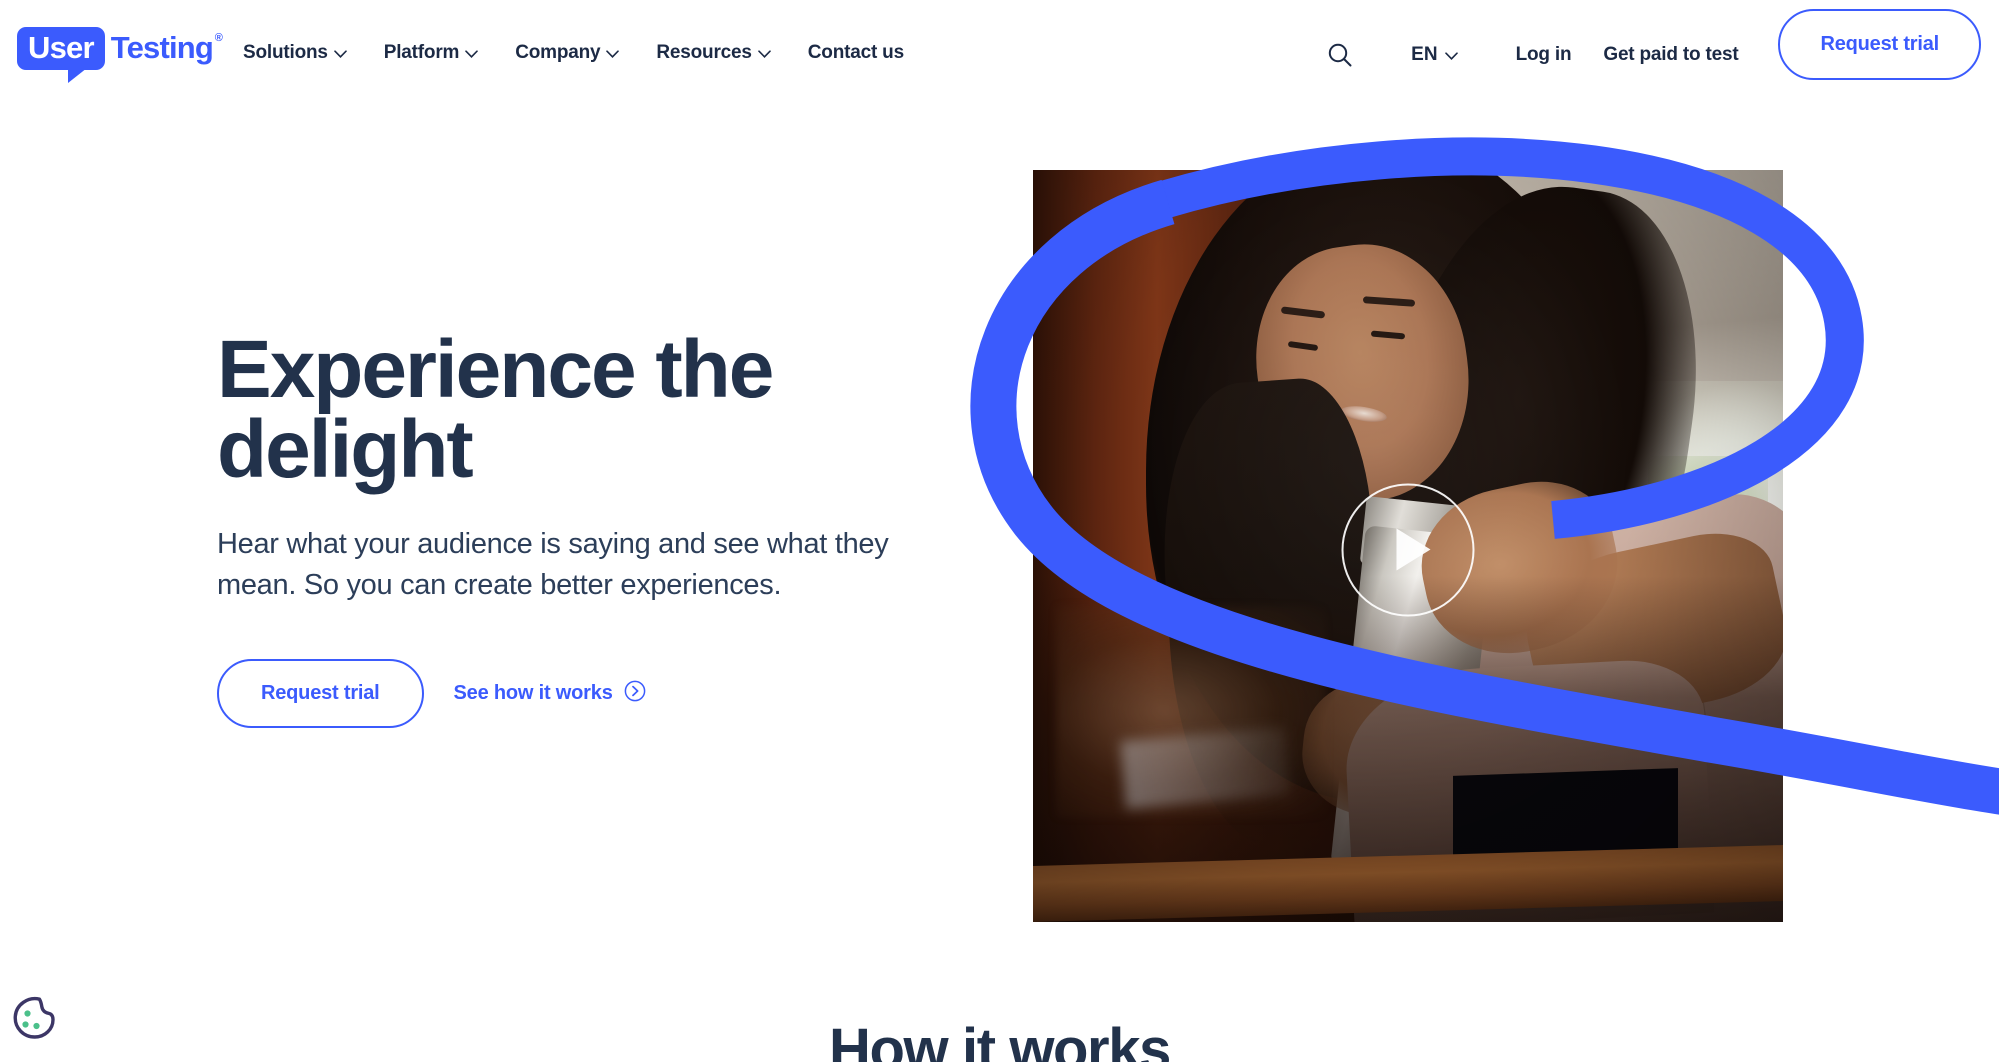  I want to click on language-selector-value: EN, so click(1424, 54).